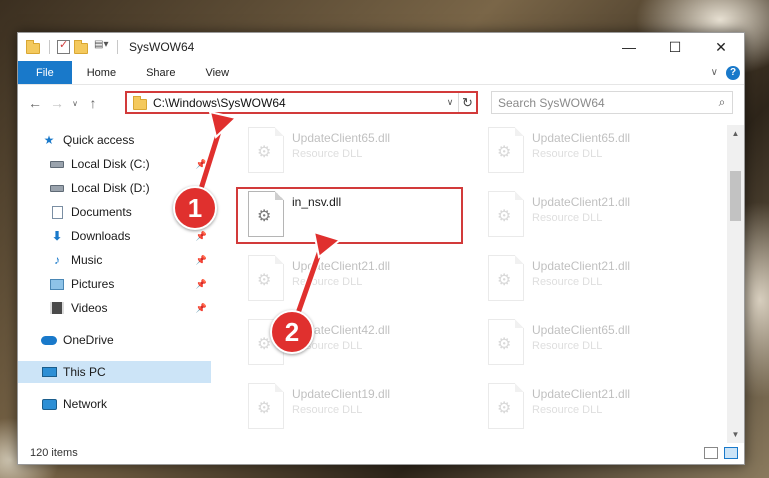 This screenshot has width=769, height=478. What do you see at coordinates (160, 72) in the screenshot?
I see `tab-share: Share` at bounding box center [160, 72].